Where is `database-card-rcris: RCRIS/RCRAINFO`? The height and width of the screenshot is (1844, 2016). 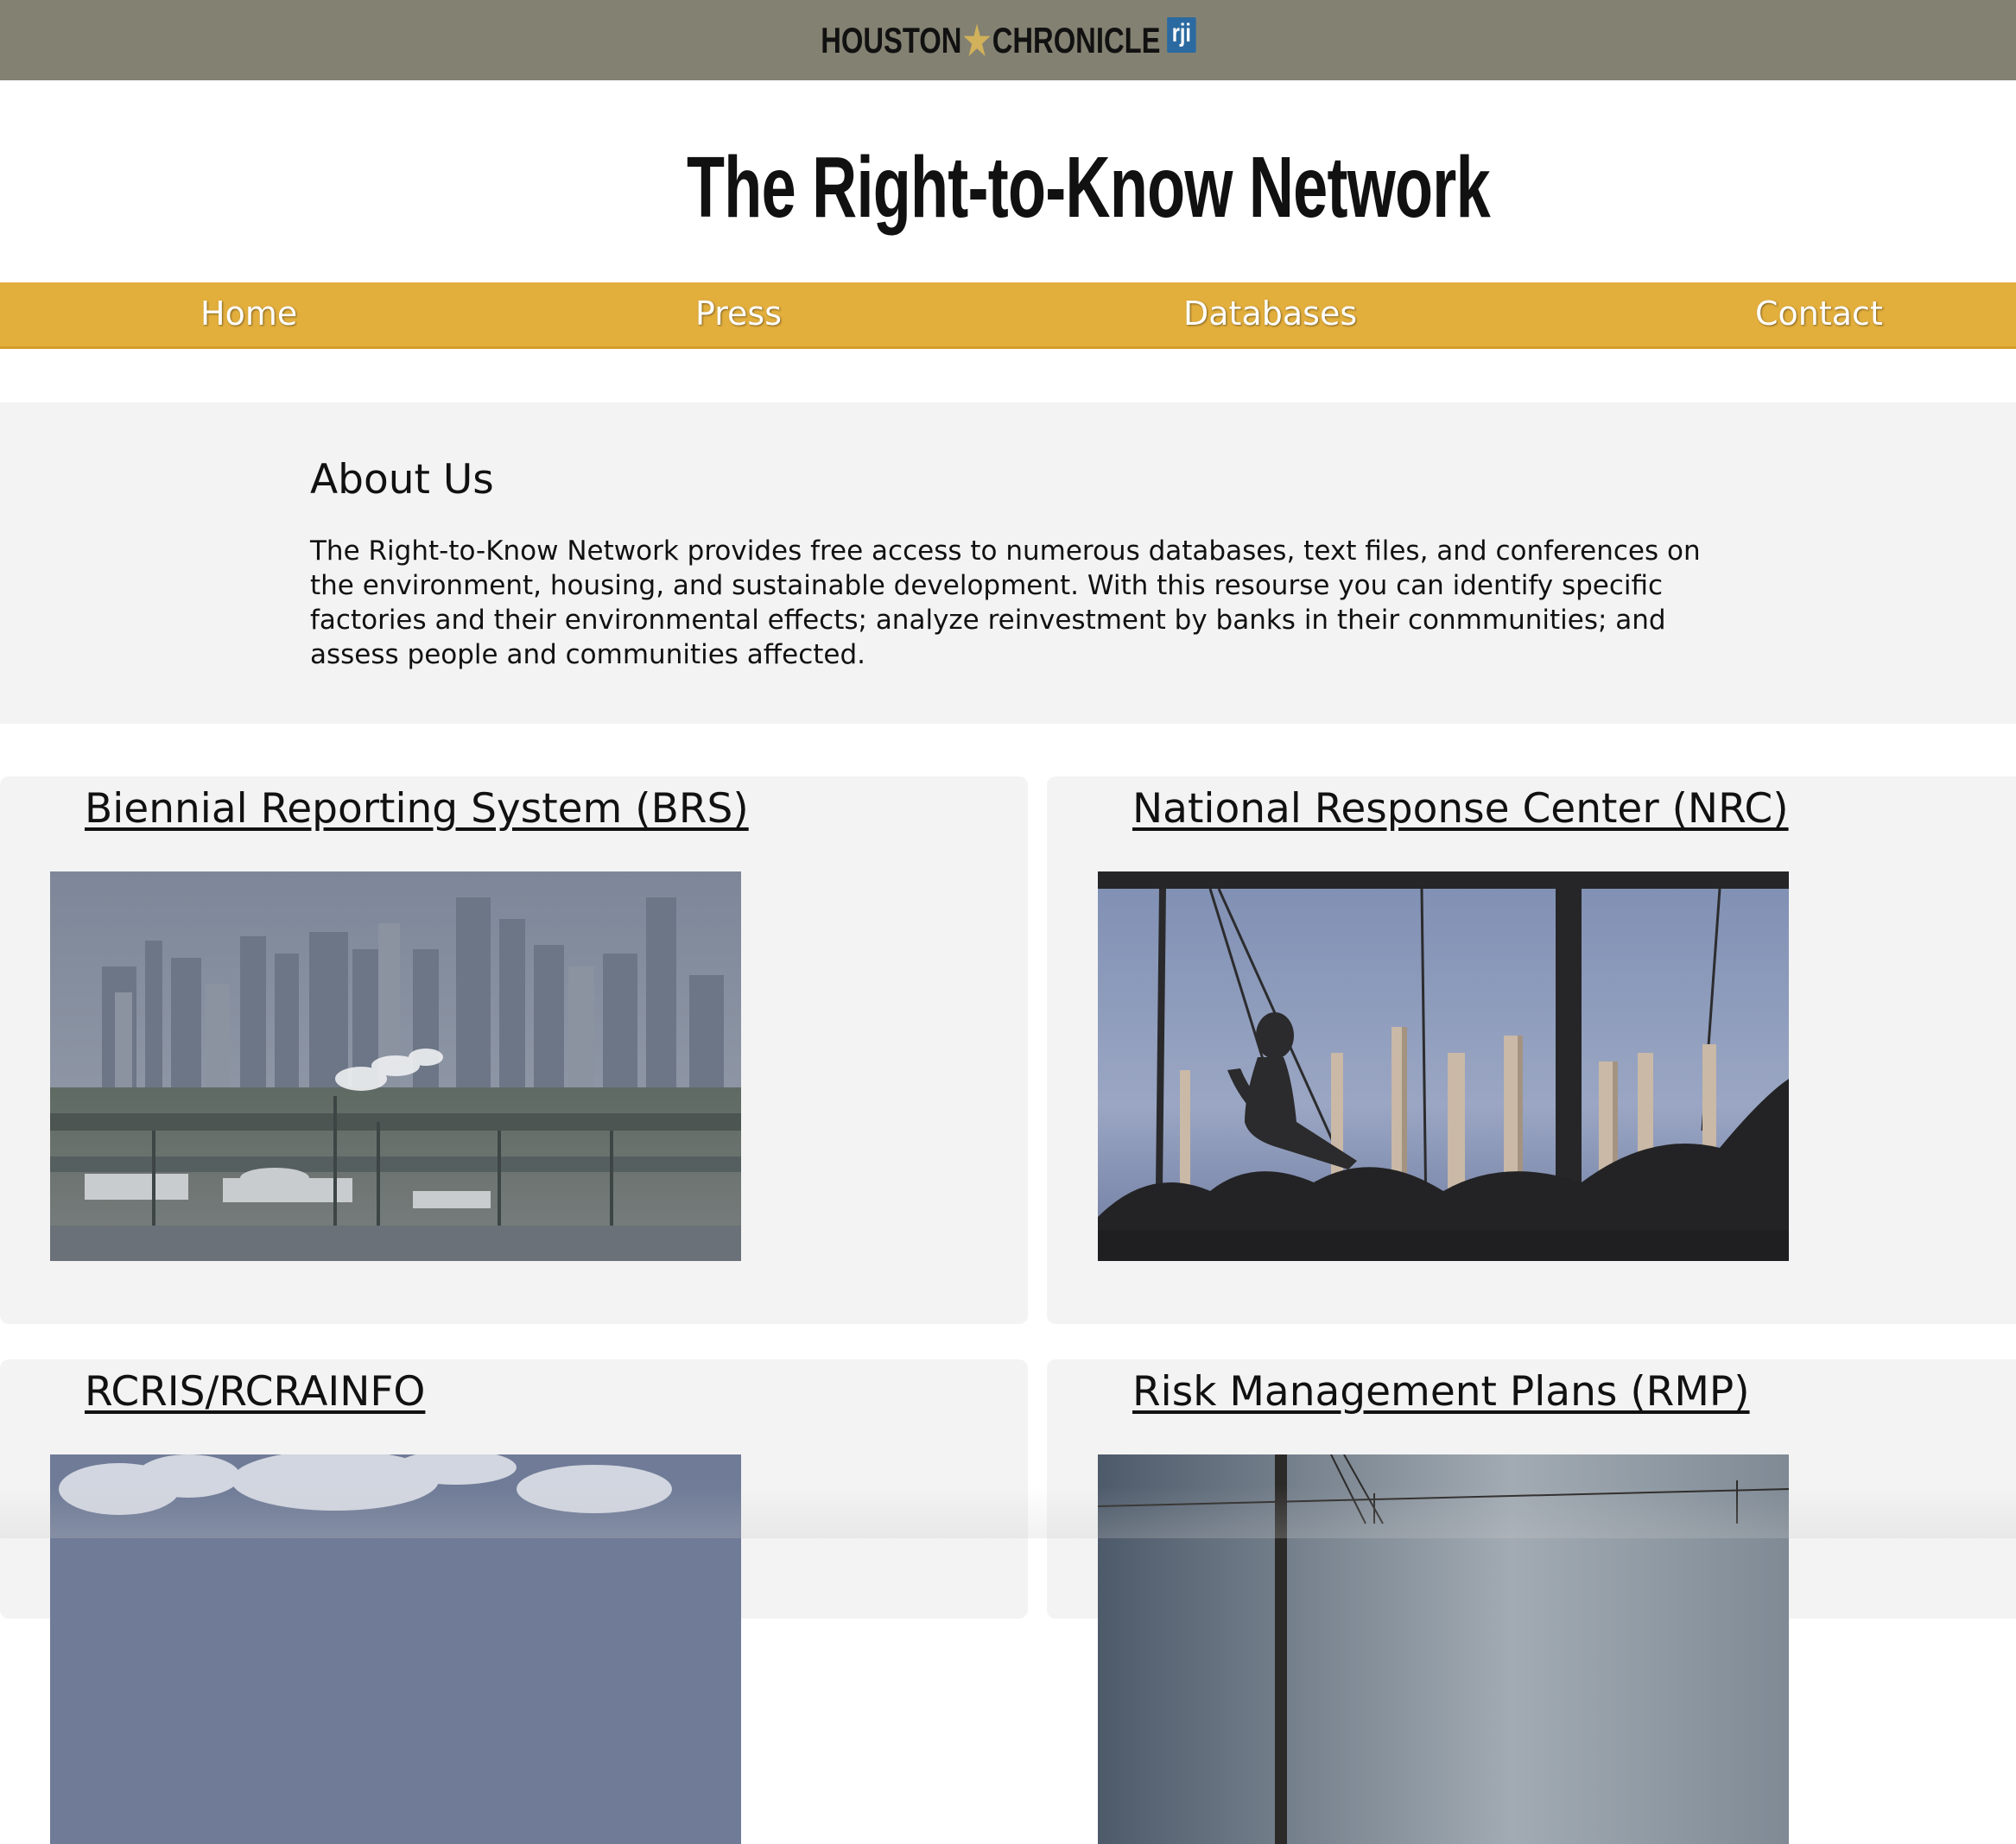
database-card-rcris: RCRIS/RCRAINFO is located at coordinates (514, 1601).